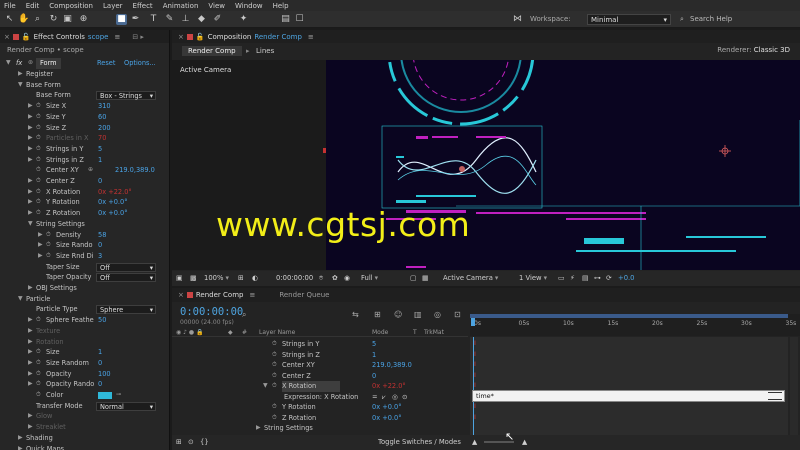 This screenshot has height=450, width=800. What do you see at coordinates (102, 138) in the screenshot?
I see `property-value: 70` at bounding box center [102, 138].